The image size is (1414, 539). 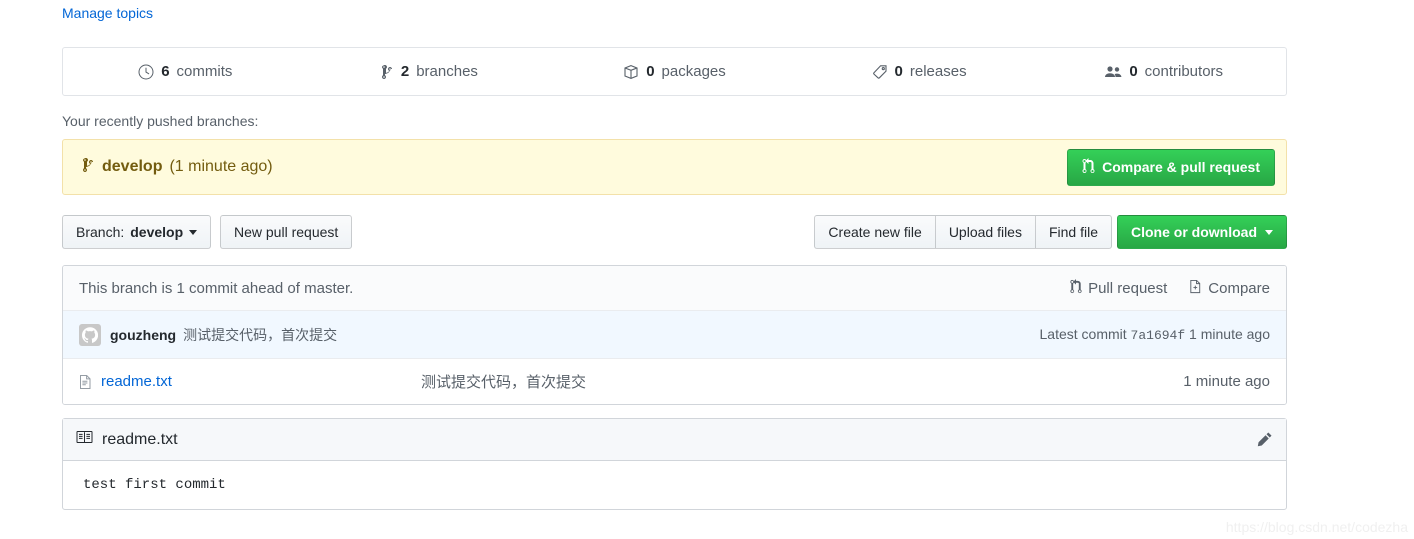 What do you see at coordinates (216, 288) in the screenshot?
I see `branch-status-text: This branch is 1 commit ahead of master.` at bounding box center [216, 288].